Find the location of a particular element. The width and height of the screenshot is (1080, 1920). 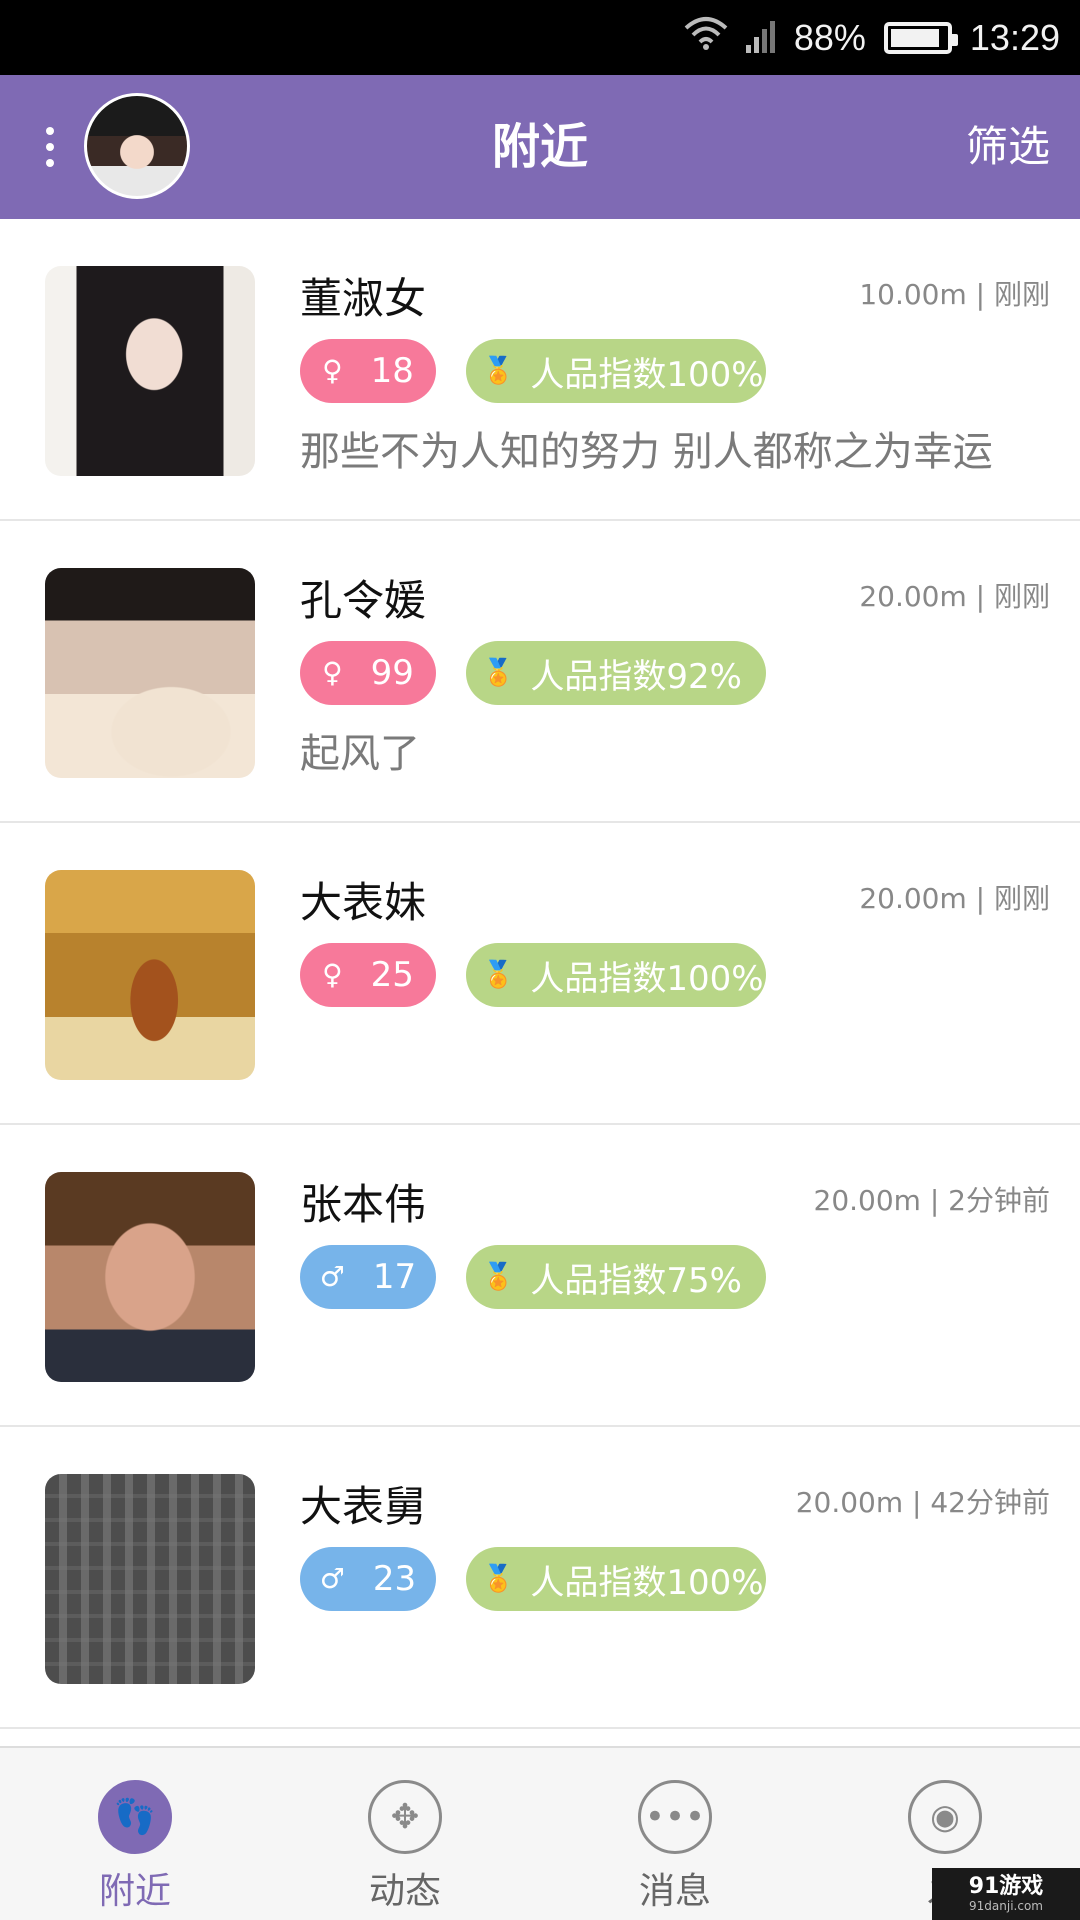

distance-time: 10.00m | 刚刚 is located at coordinates (954, 294).